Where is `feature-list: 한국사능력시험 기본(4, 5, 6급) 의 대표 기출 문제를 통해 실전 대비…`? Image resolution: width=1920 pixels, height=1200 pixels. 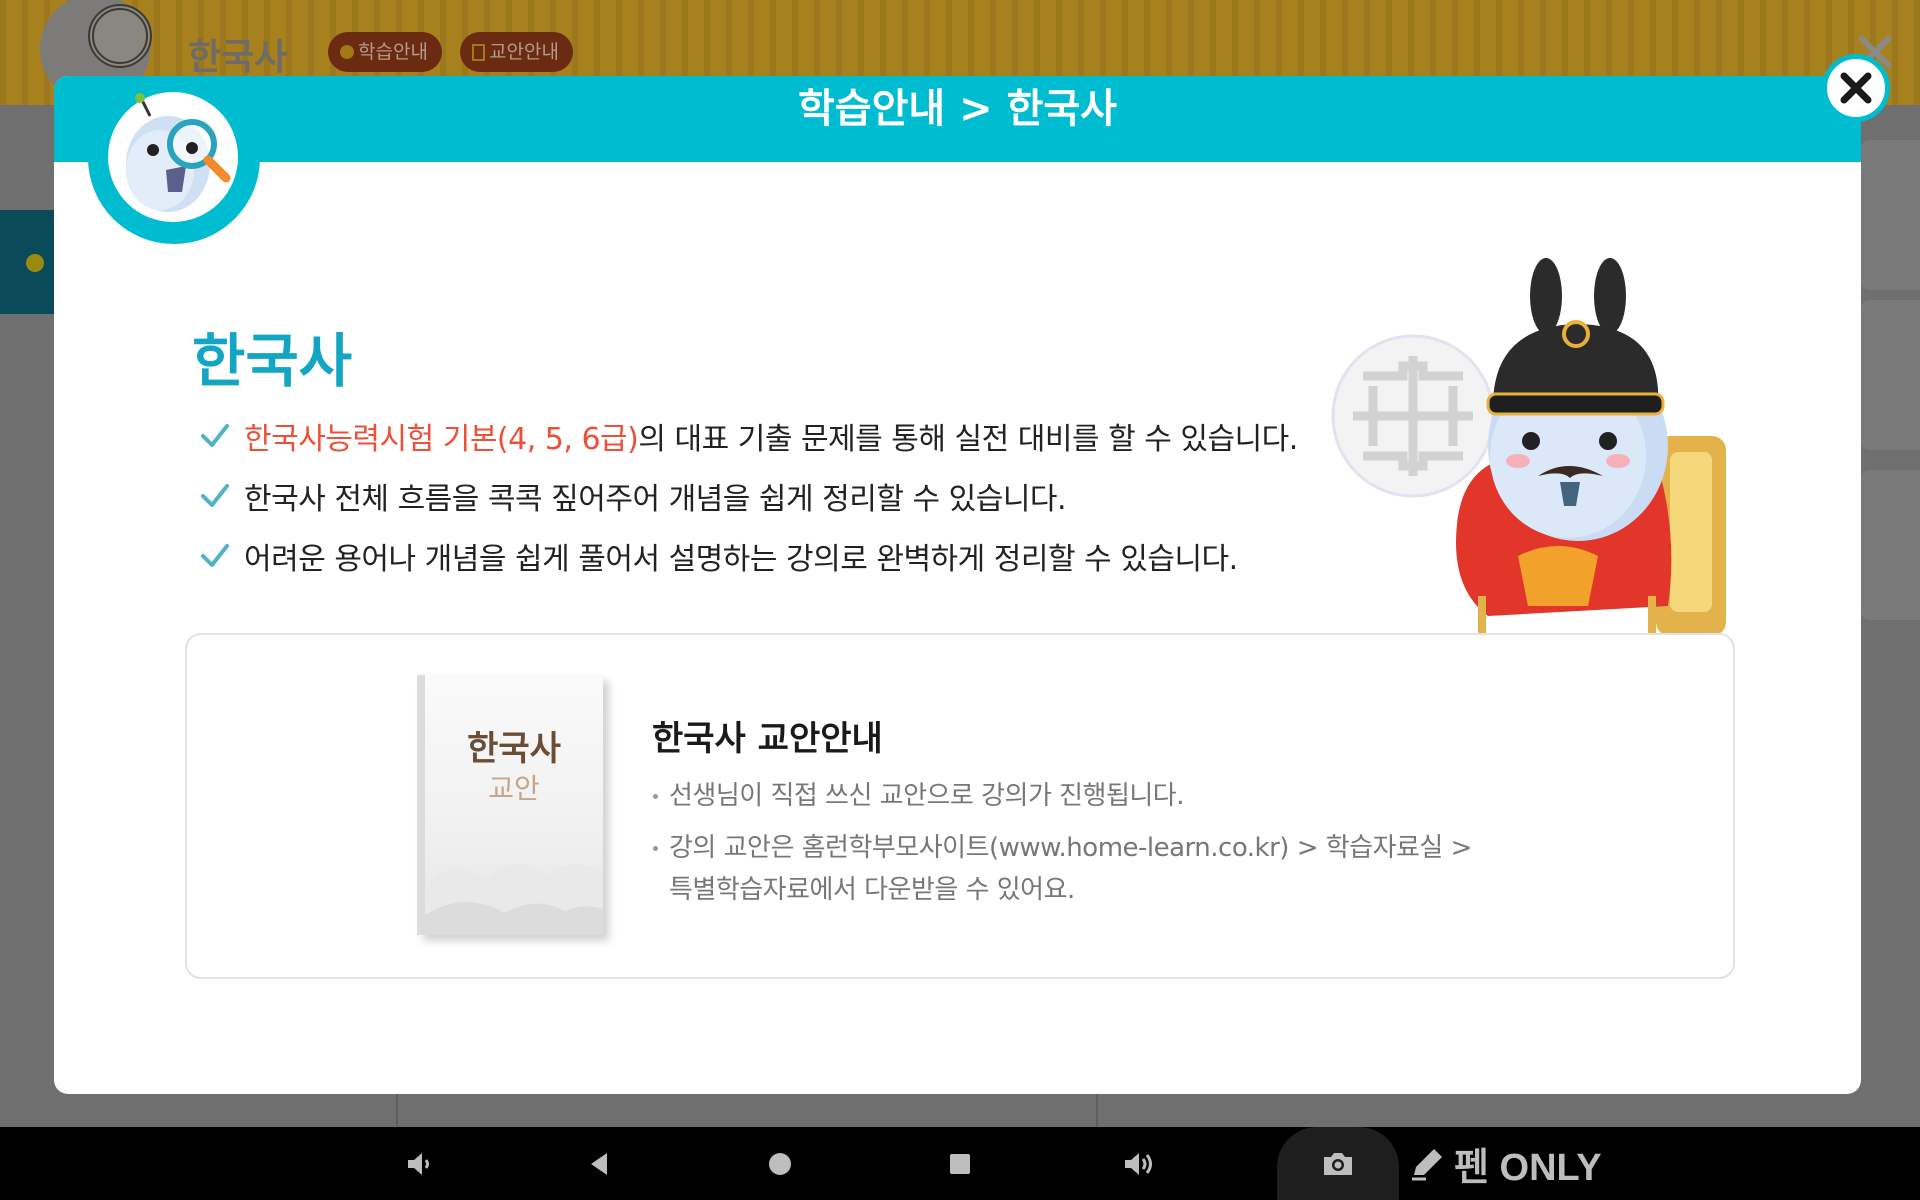
feature-list: 한국사능력시험 기본(4, 5, 6급) 의 대표 기출 문제를 통해 실전 대비… is located at coordinates (749, 496).